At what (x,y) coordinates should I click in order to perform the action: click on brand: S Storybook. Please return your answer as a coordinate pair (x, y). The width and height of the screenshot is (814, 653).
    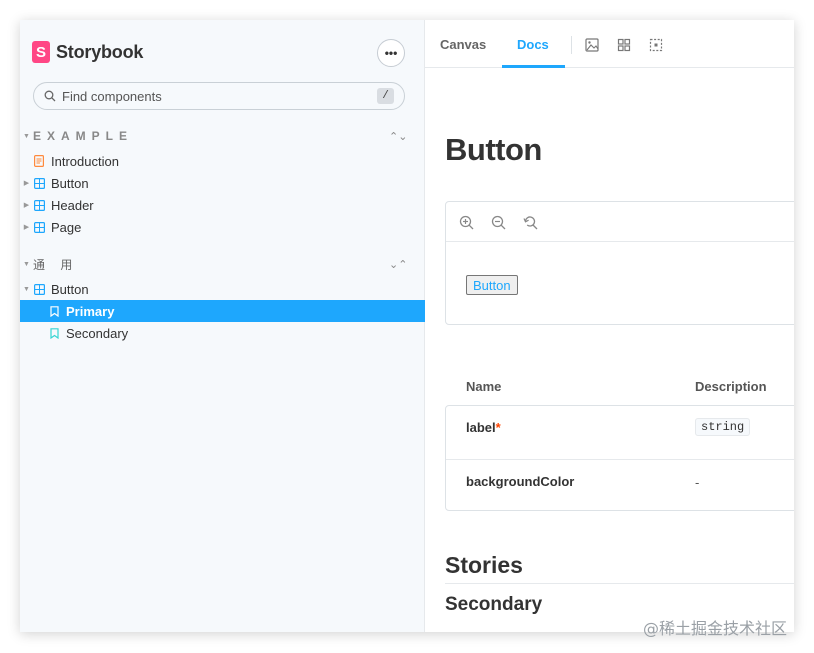
    Looking at the image, I should click on (87, 52).